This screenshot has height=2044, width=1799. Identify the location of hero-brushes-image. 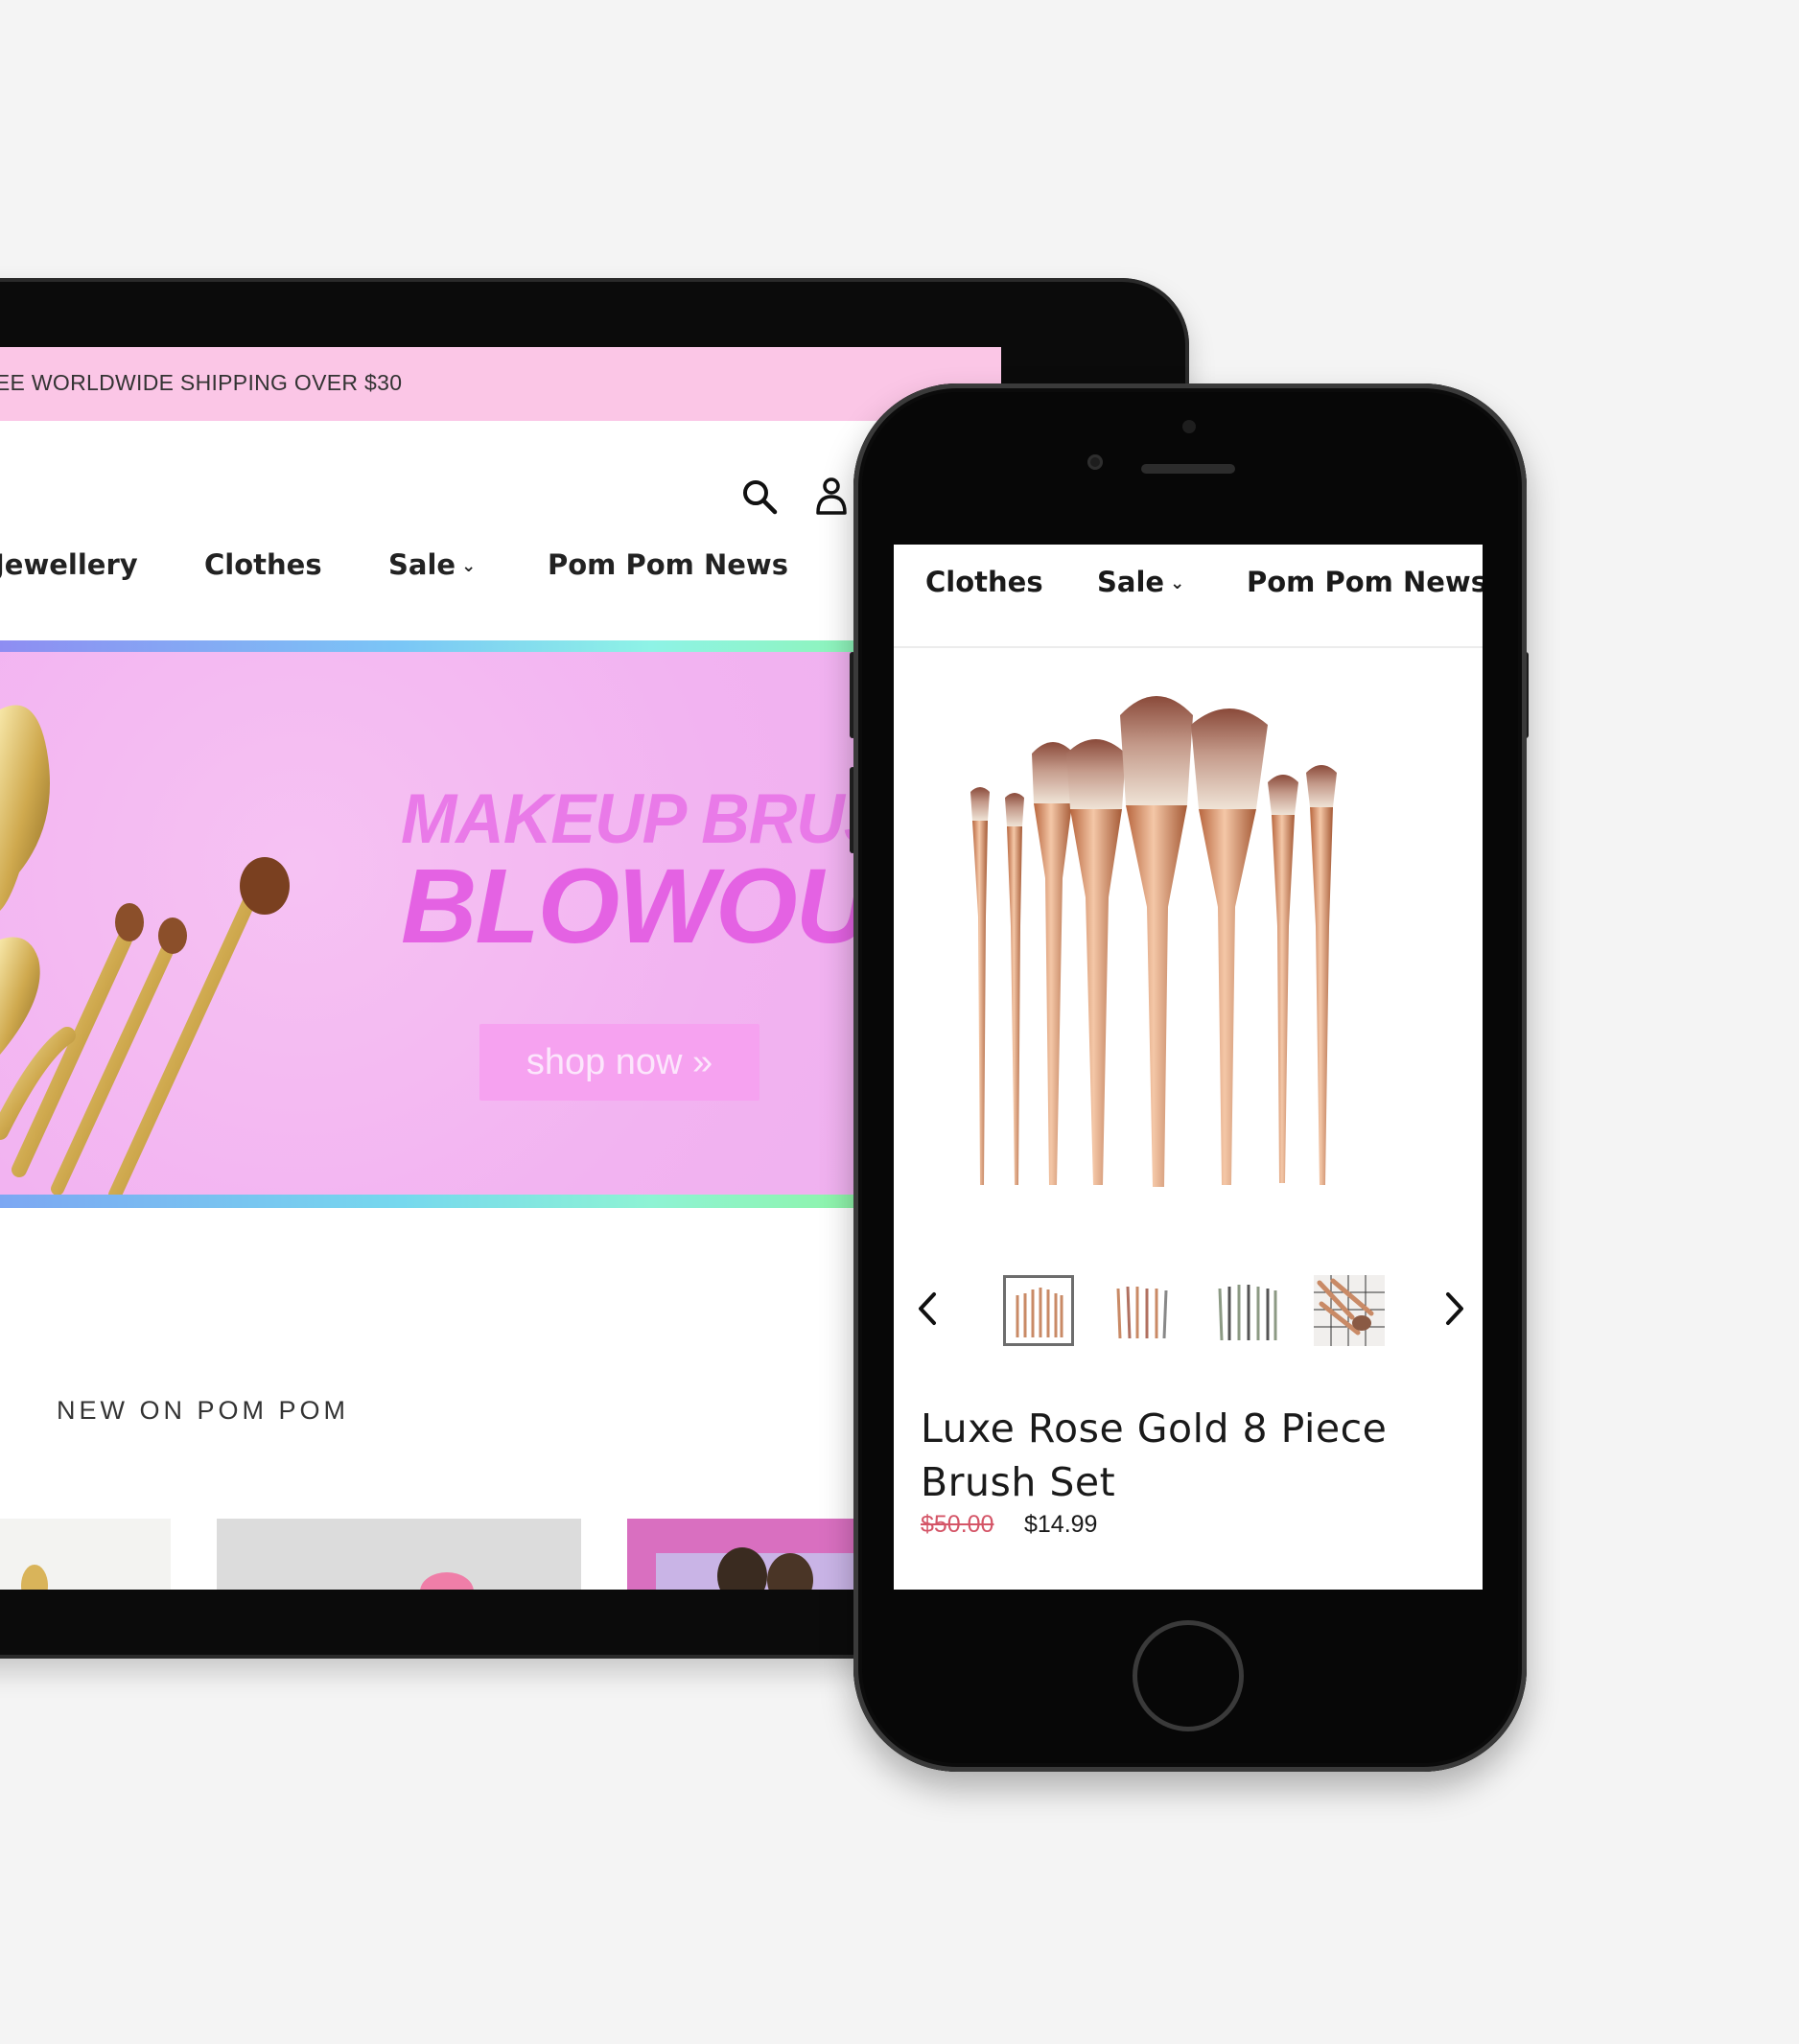
(145, 950).